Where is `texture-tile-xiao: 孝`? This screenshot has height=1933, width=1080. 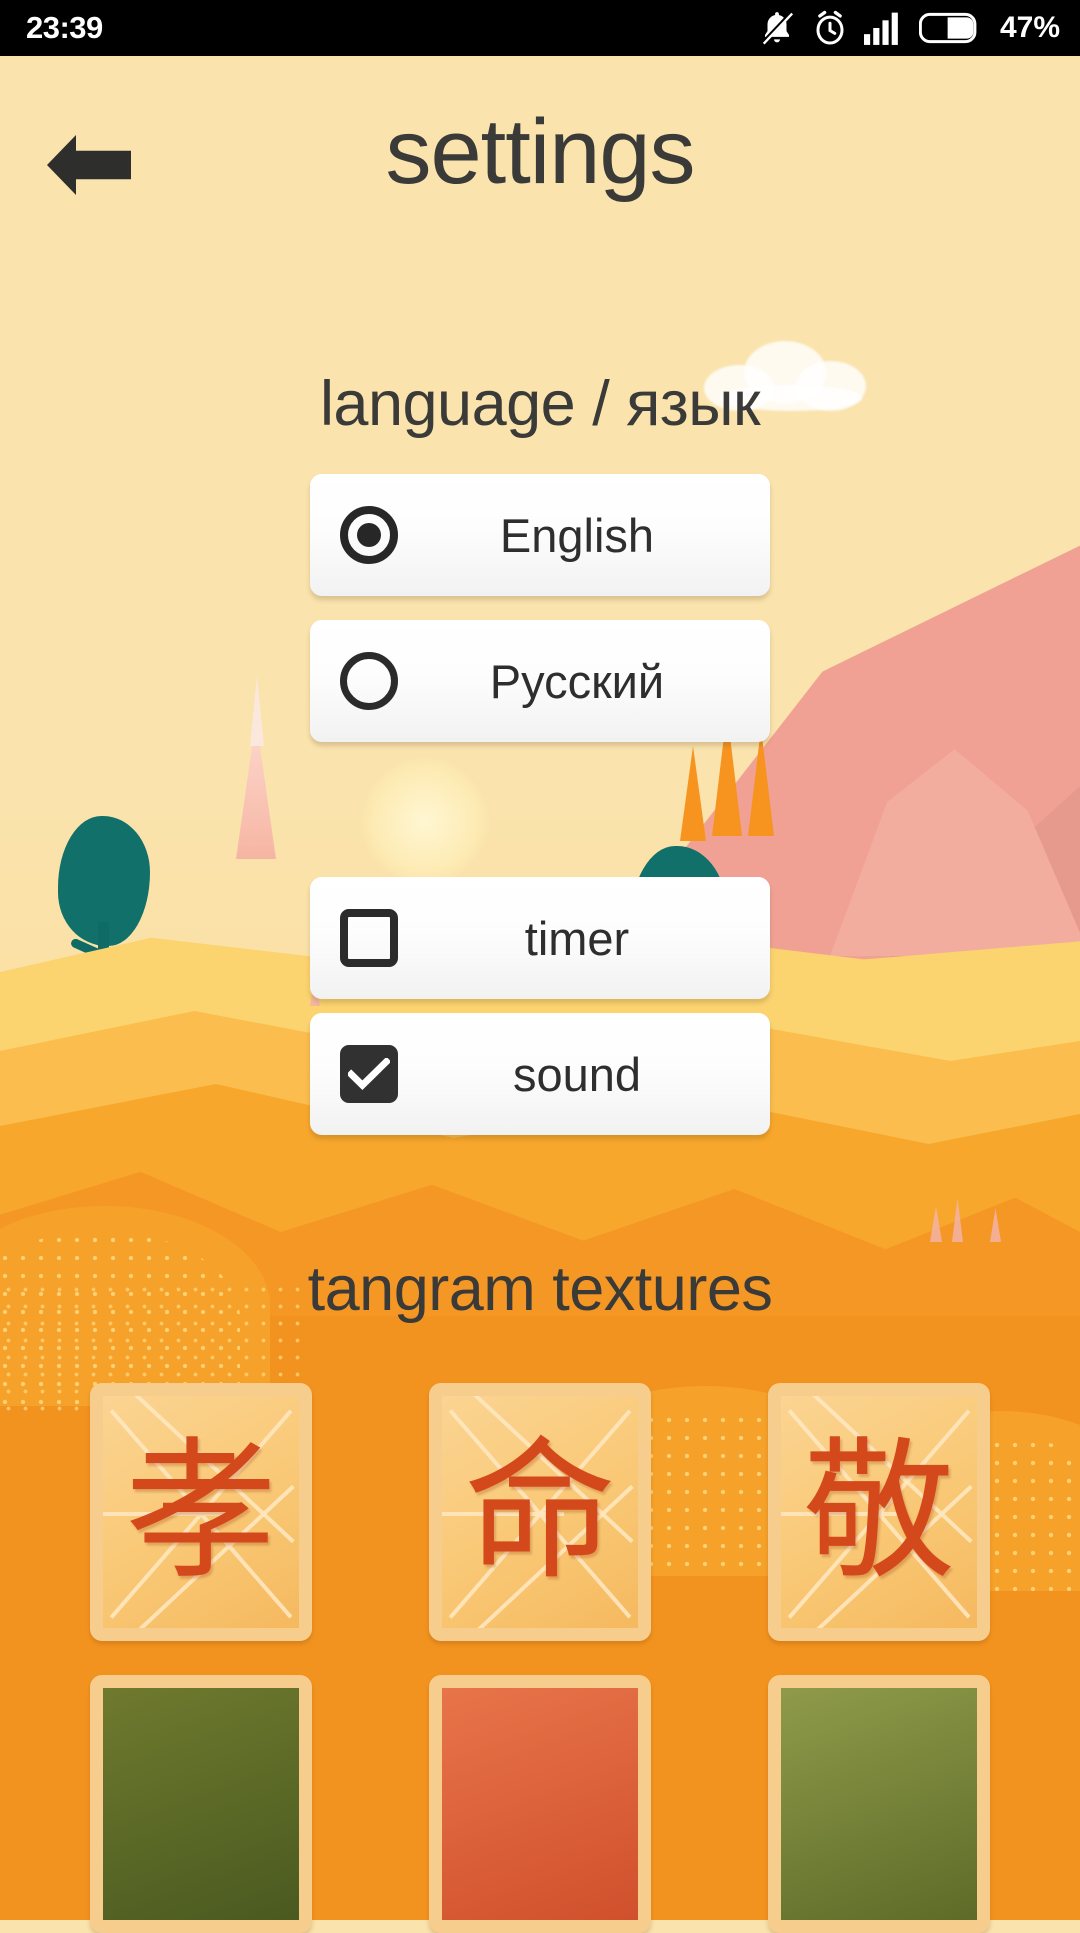 texture-tile-xiao: 孝 is located at coordinates (201, 1512).